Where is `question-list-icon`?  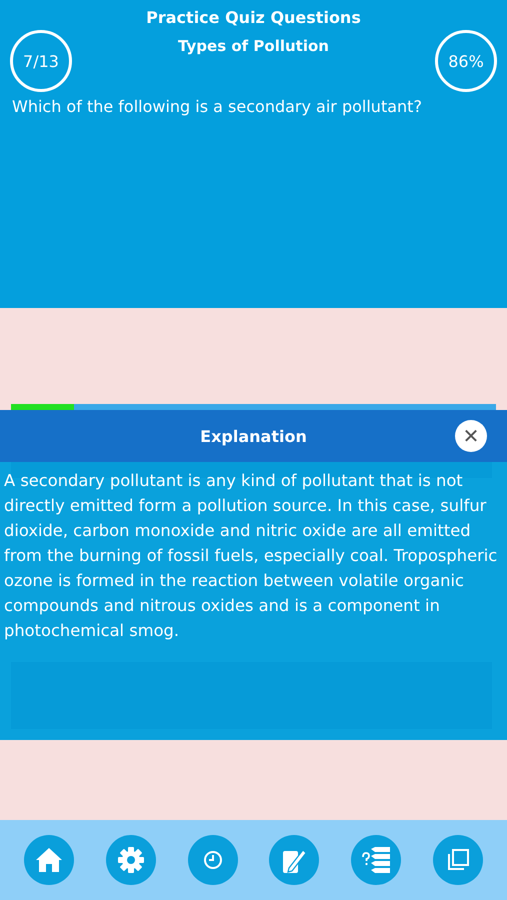
question-list-icon is located at coordinates (376, 860).